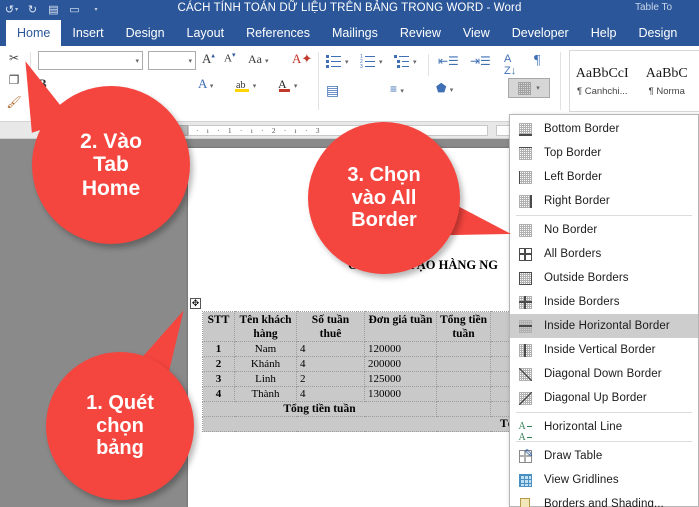 This screenshot has height=507, width=699. What do you see at coordinates (120, 425) in the screenshot?
I see `callout-1-line-2: chọn` at bounding box center [120, 425].